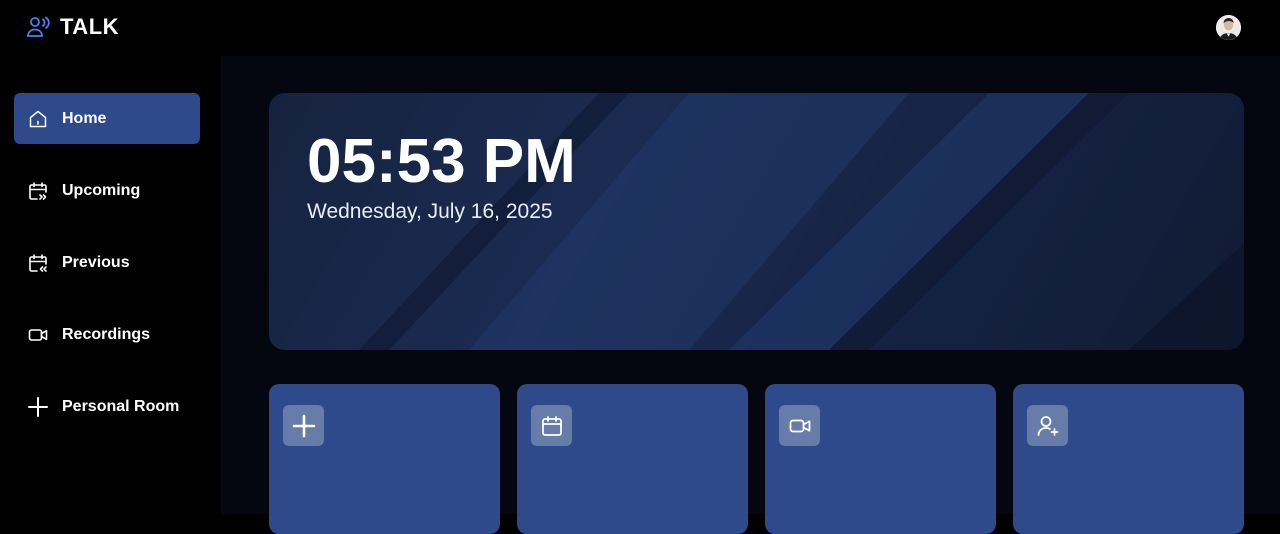  I want to click on sidebar-item-label: Recordings, so click(106, 334).